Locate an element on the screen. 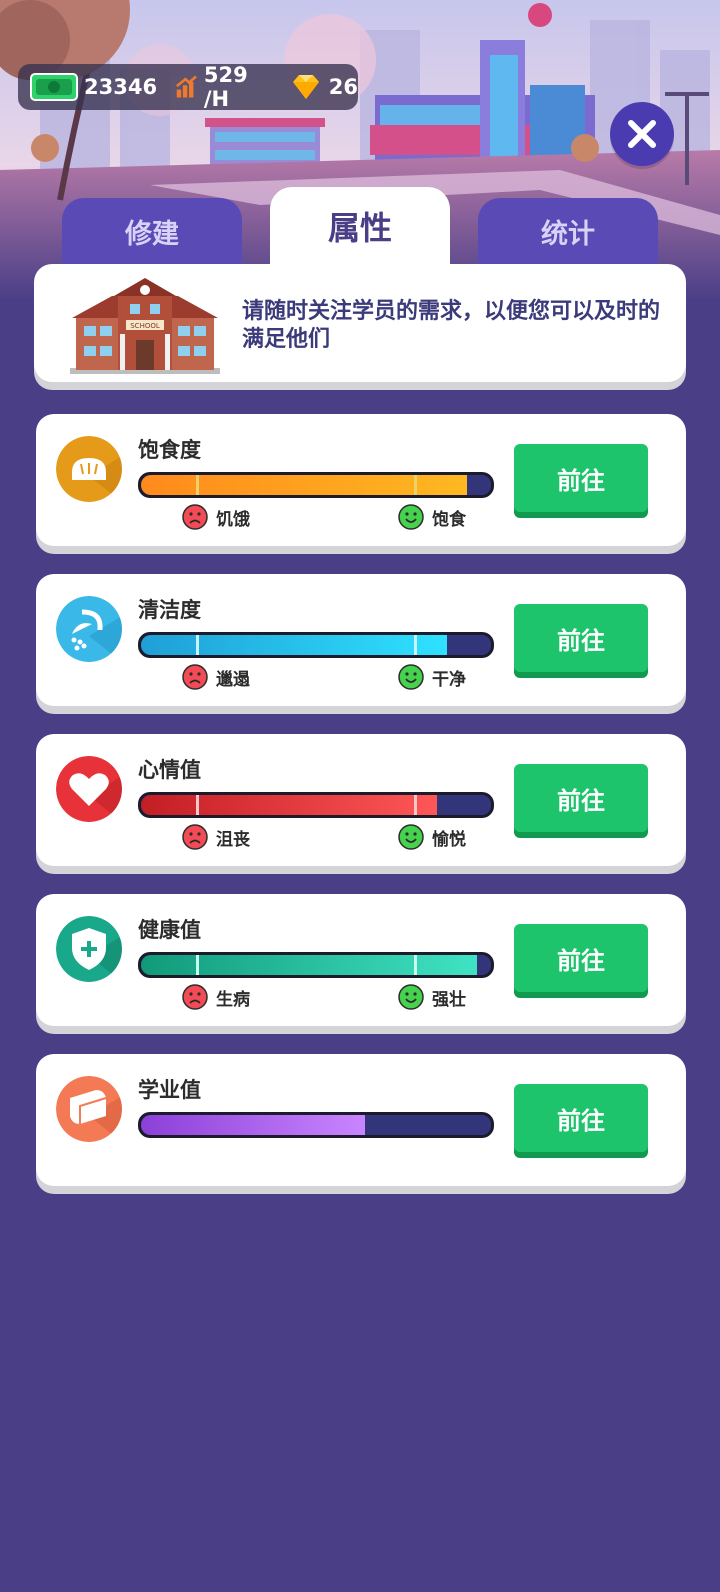 This screenshot has width=720, height=1592. book-icon is located at coordinates (89, 1109).